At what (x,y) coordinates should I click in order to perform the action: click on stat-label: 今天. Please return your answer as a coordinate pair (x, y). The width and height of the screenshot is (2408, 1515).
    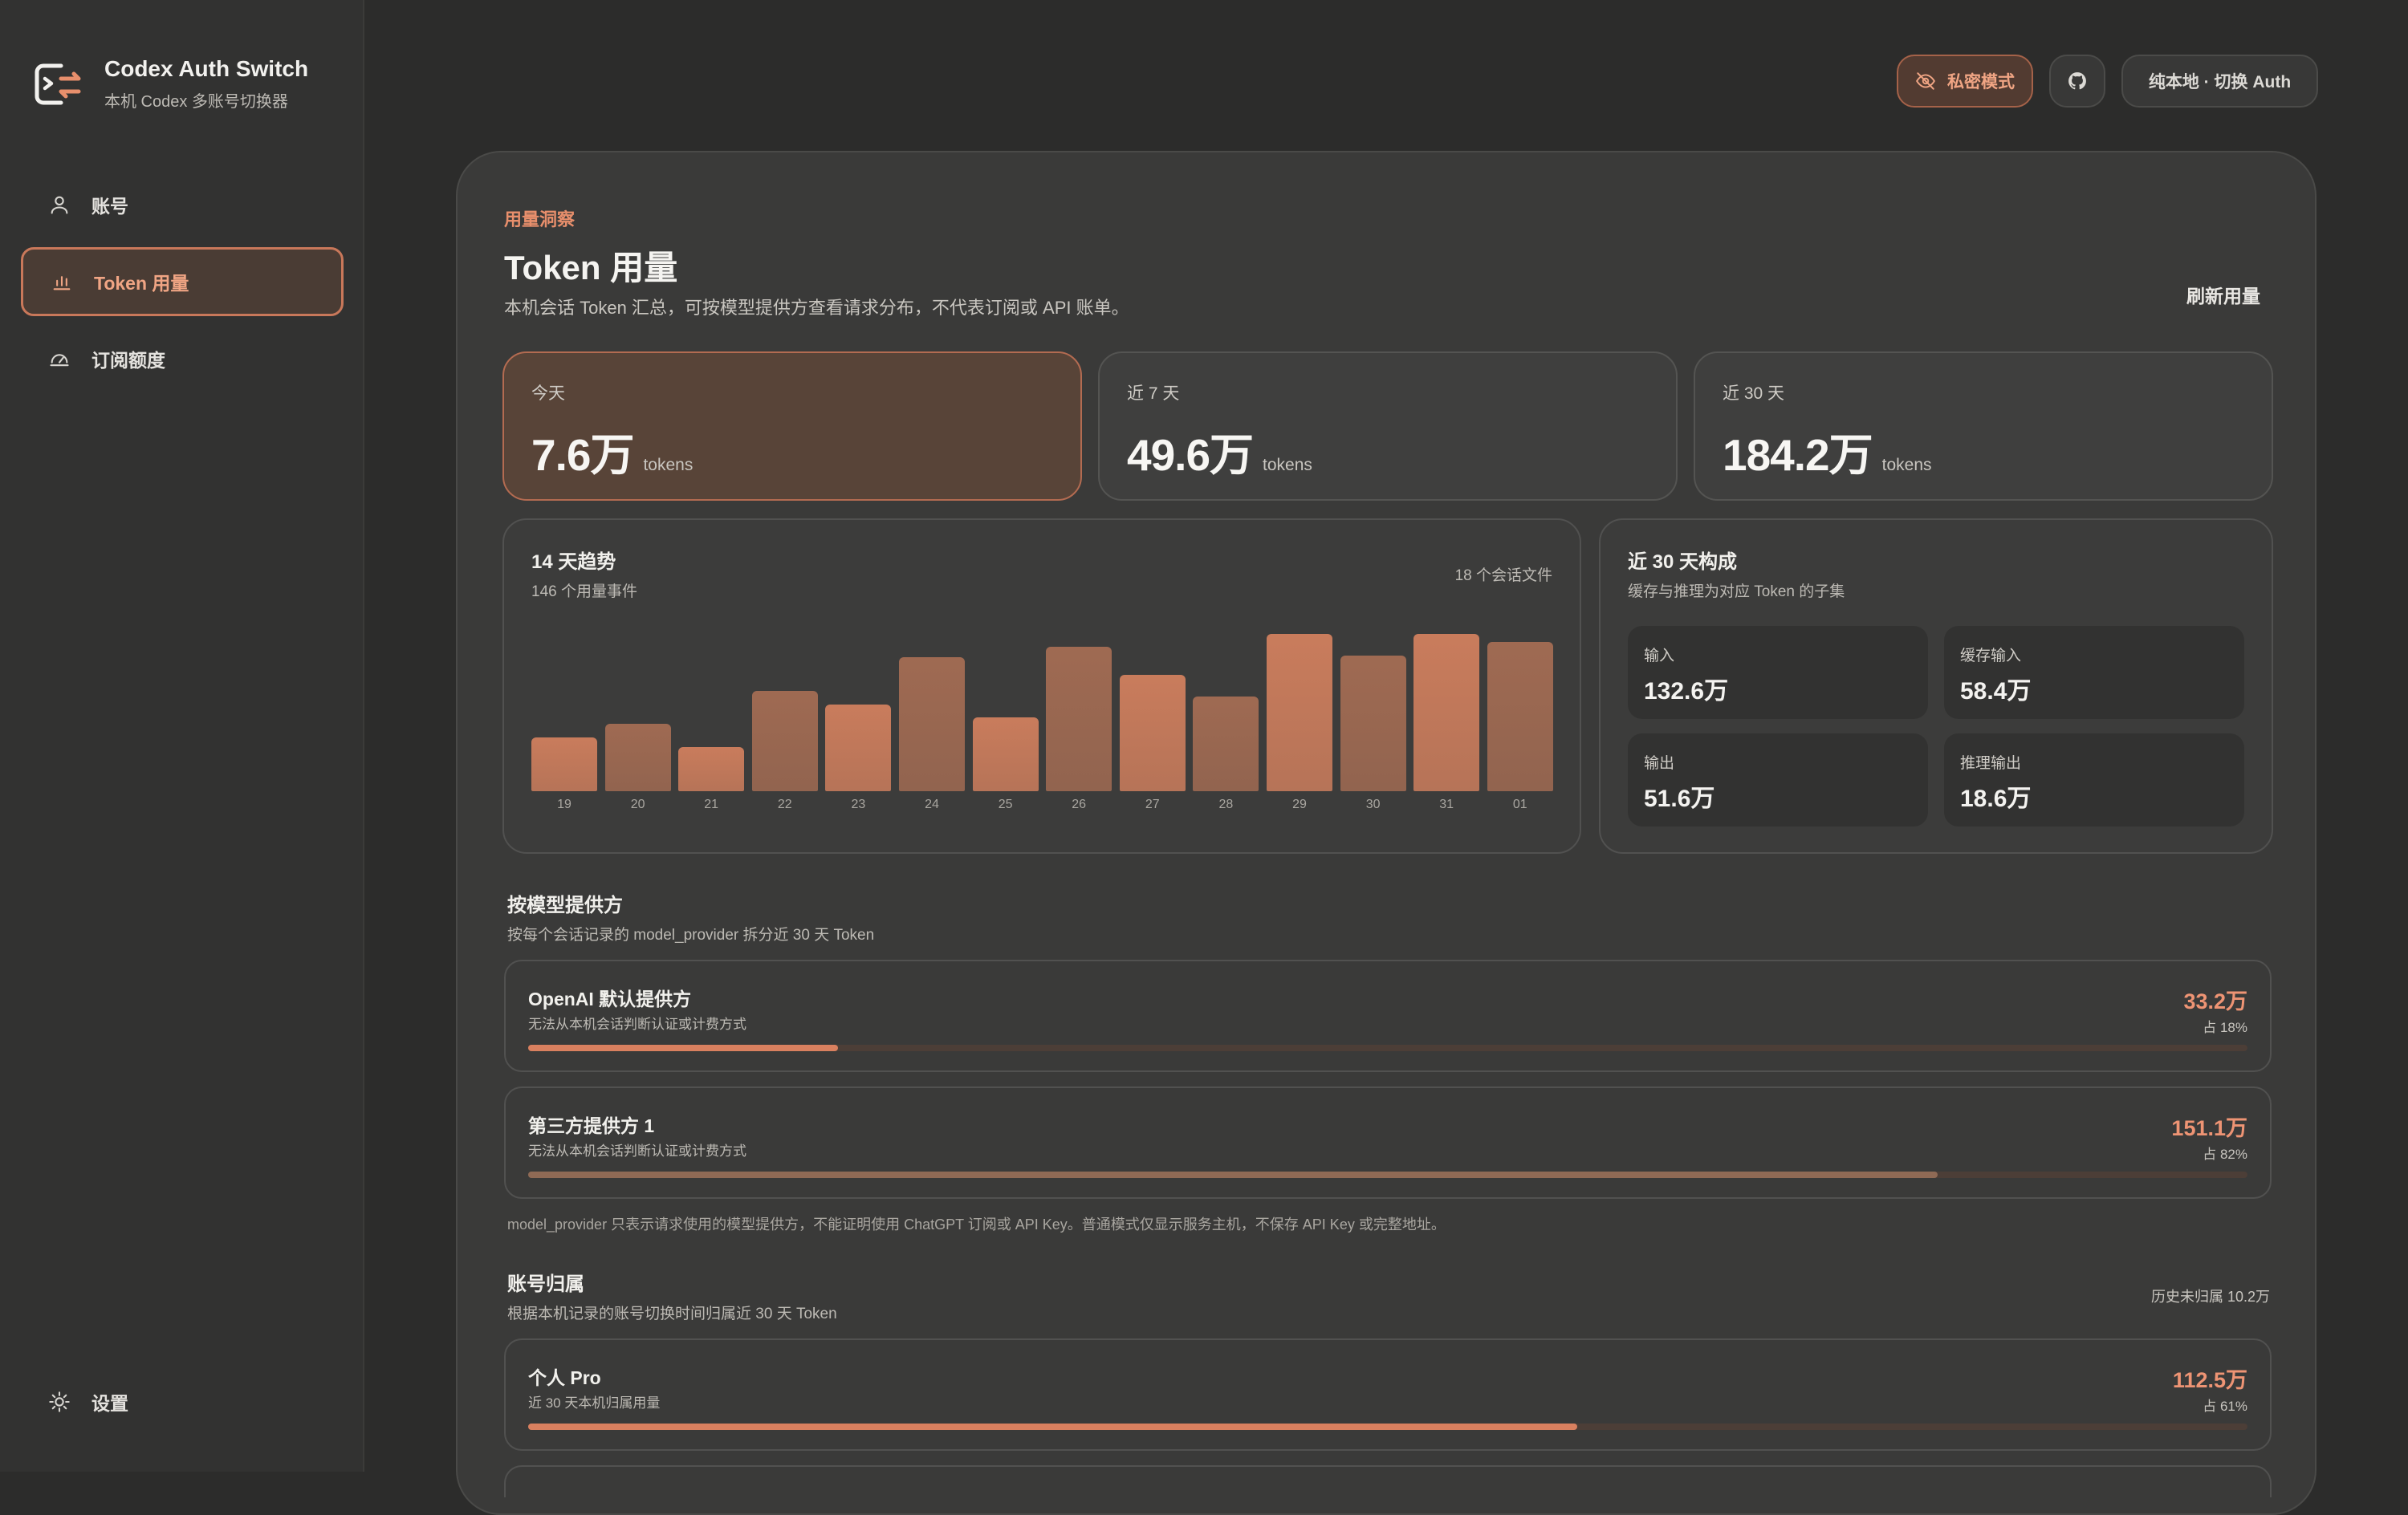
    Looking at the image, I should click on (548, 394).